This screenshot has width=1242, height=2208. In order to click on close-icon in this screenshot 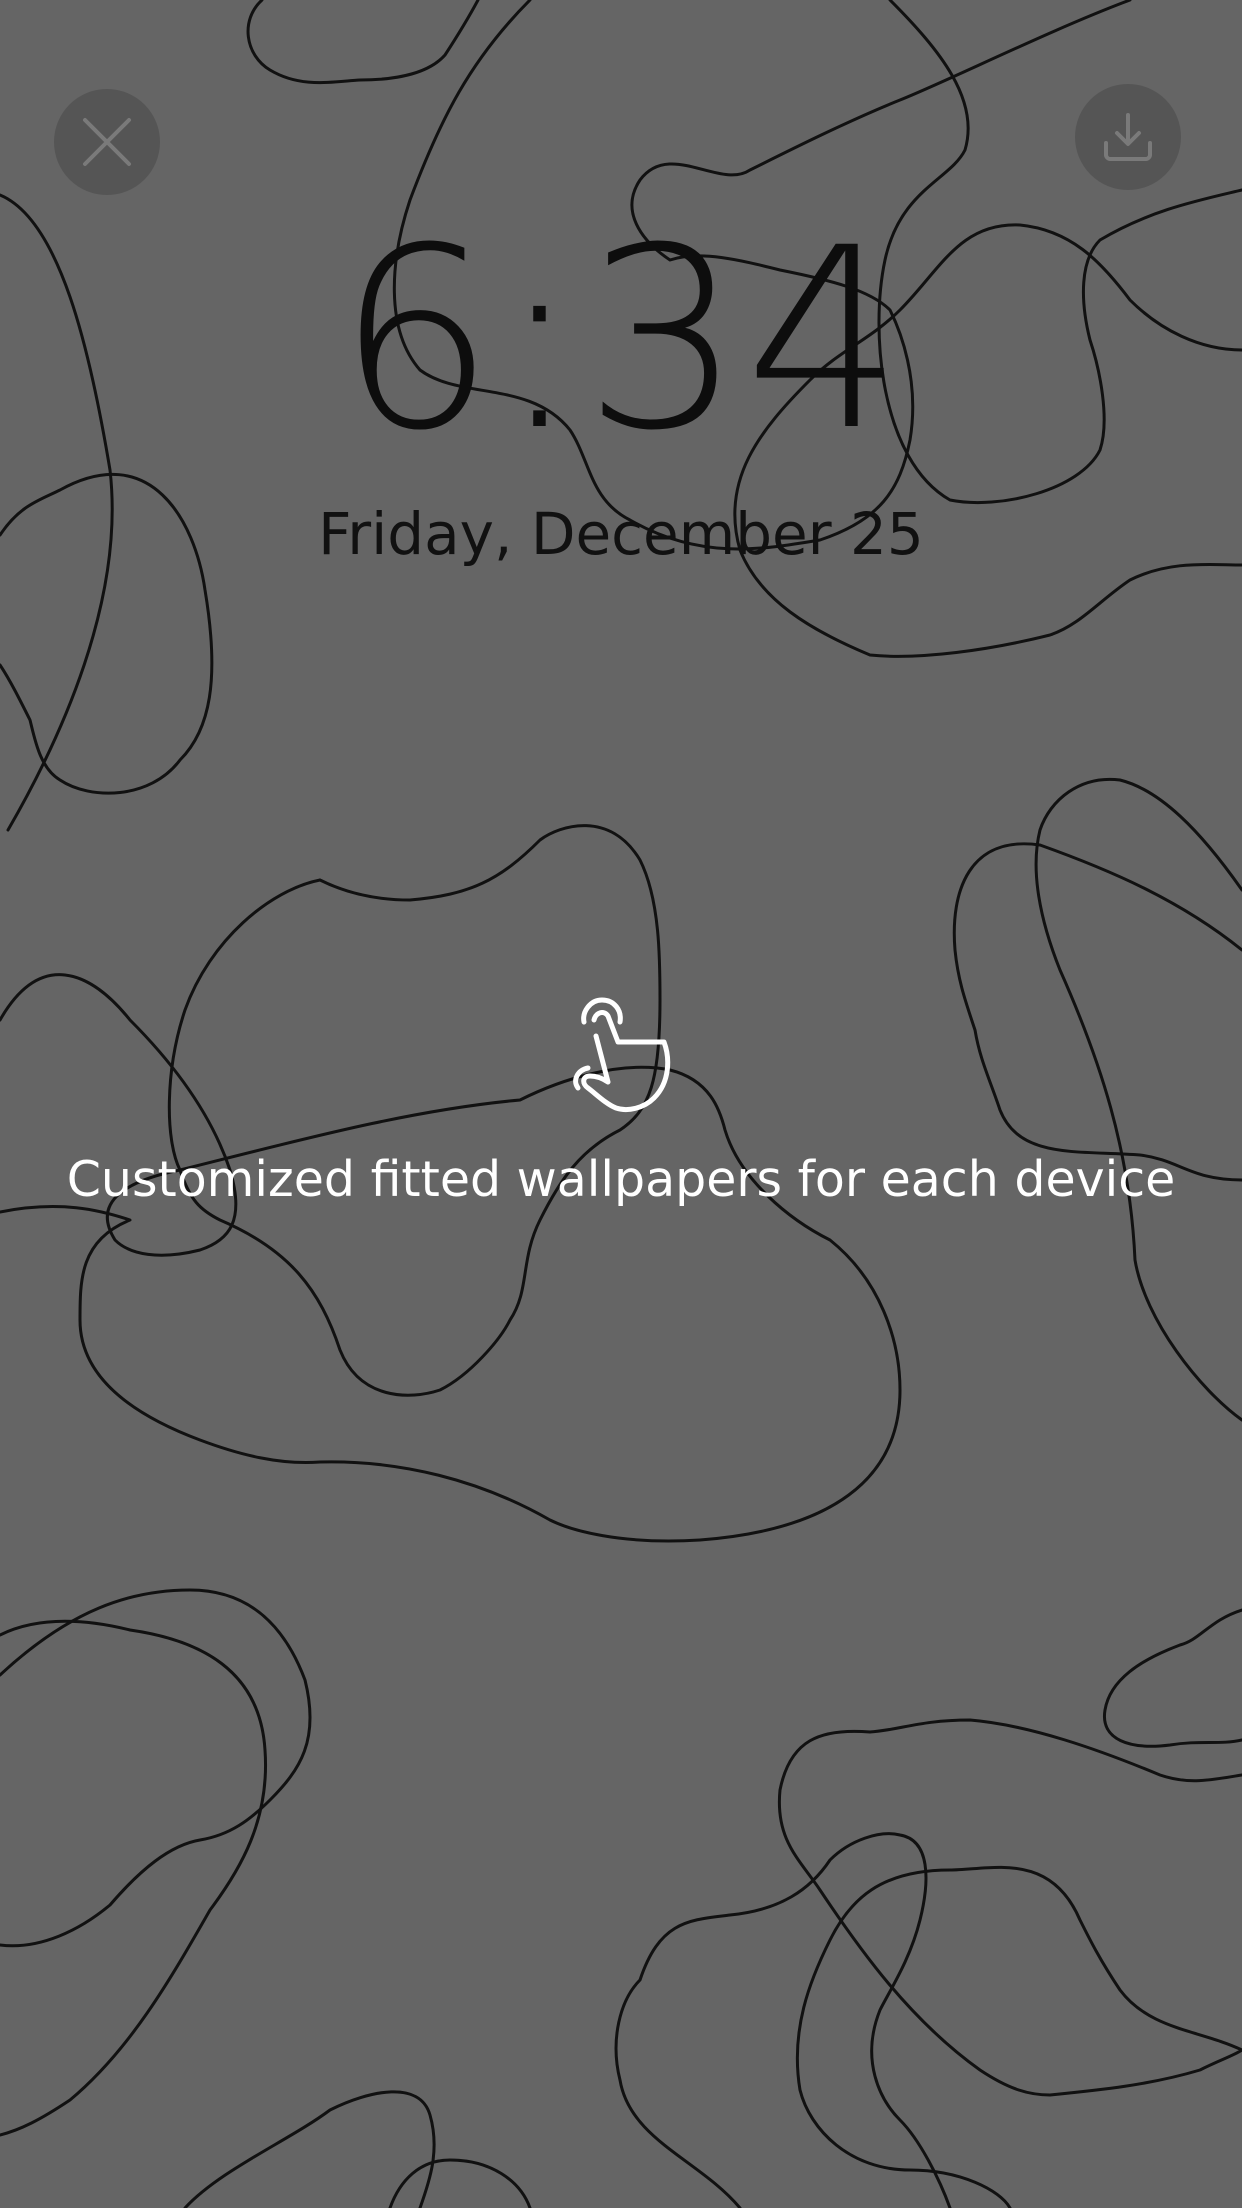, I will do `click(107, 142)`.